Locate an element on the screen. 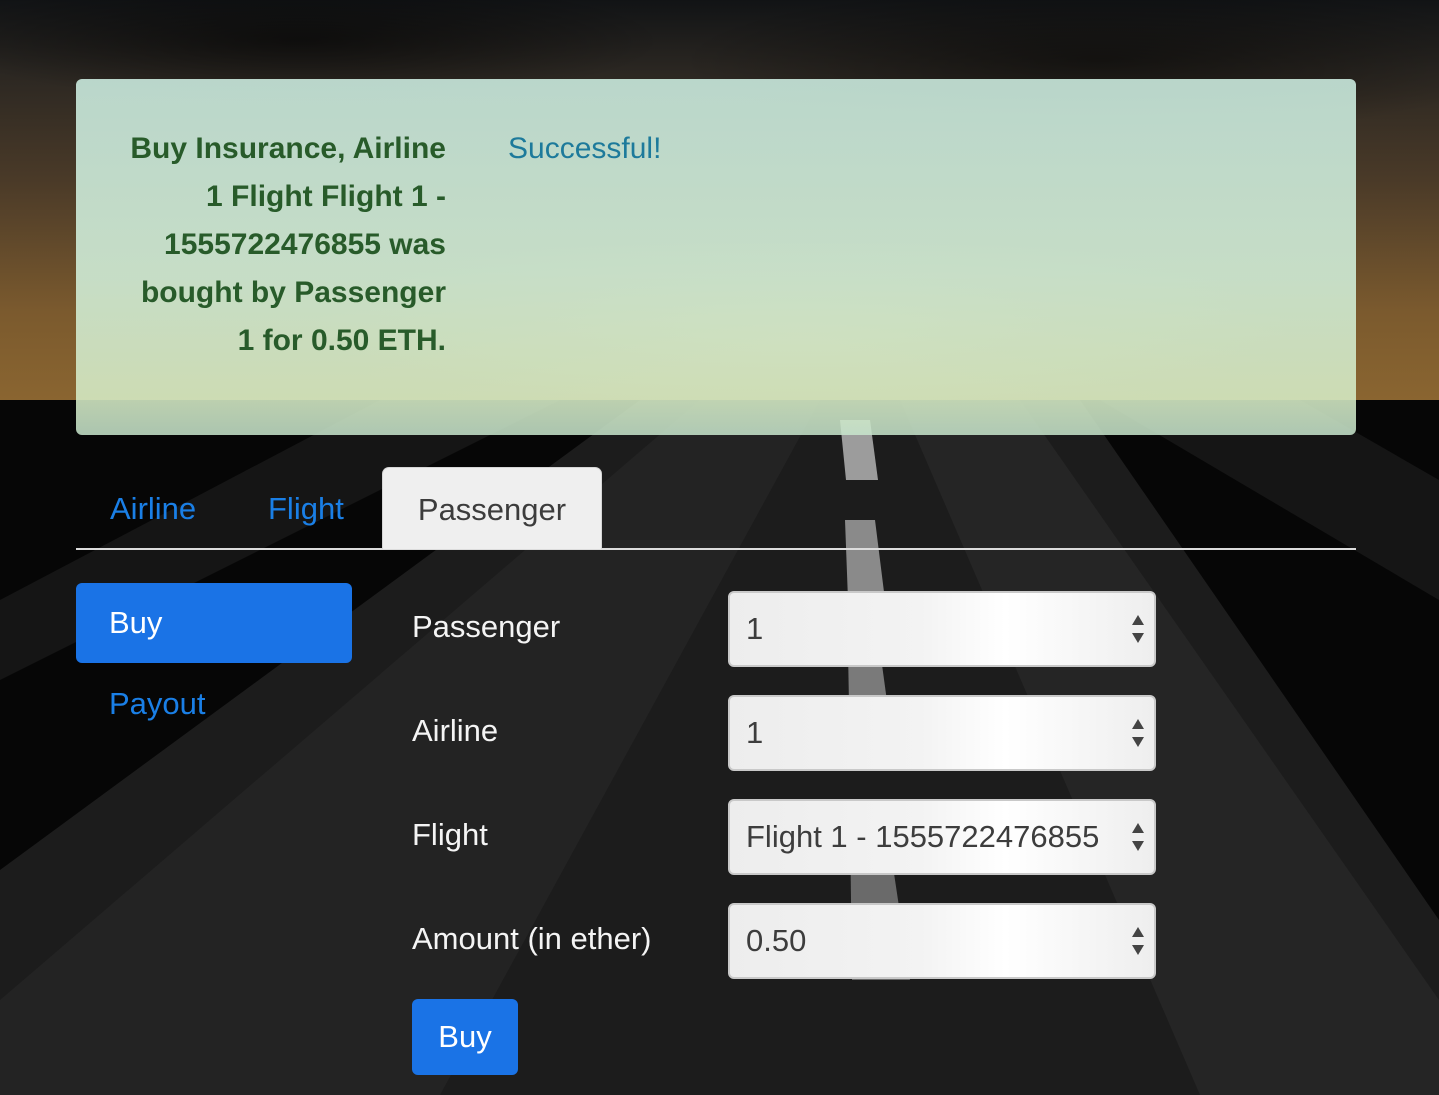  passenger-label: Passenger is located at coordinates (486, 626).